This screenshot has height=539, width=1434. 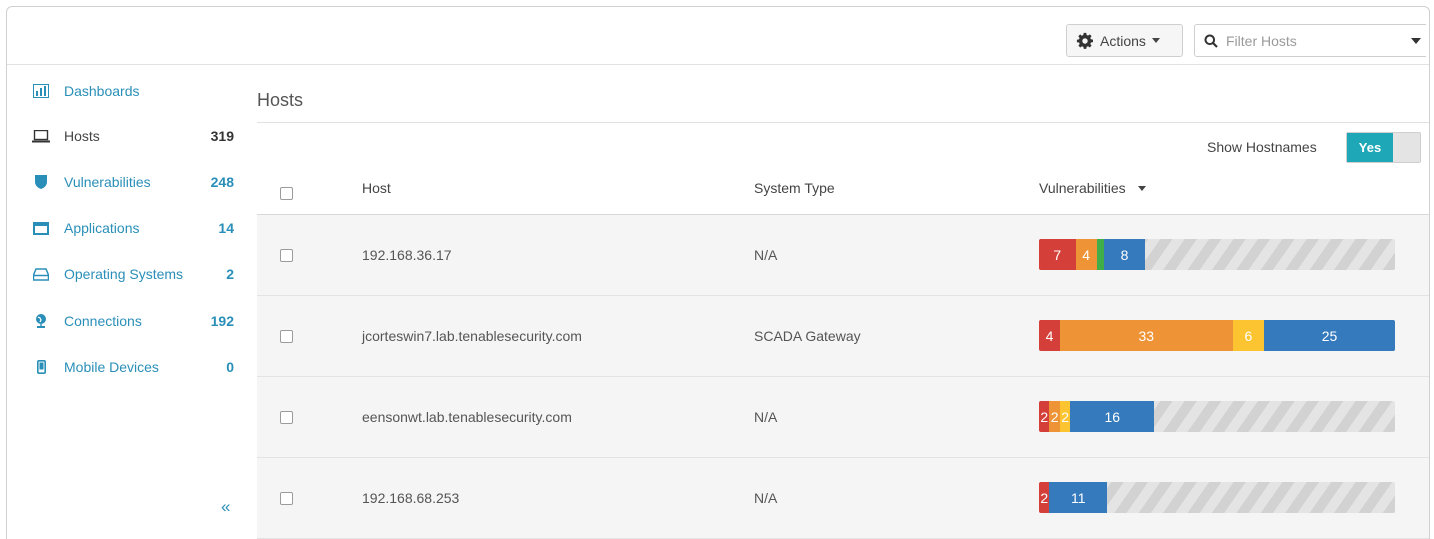 I want to click on hard-drive-icon, so click(x=41, y=274).